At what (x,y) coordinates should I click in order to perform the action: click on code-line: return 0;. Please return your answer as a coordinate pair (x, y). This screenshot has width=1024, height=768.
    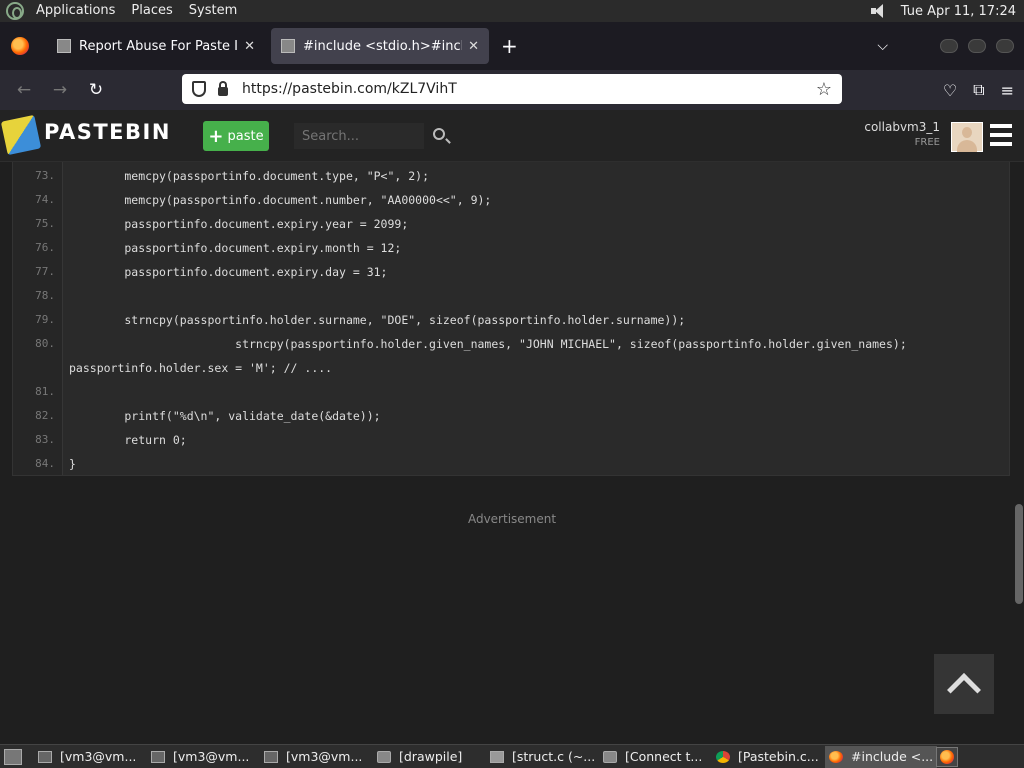
    Looking at the image, I should click on (127, 440).